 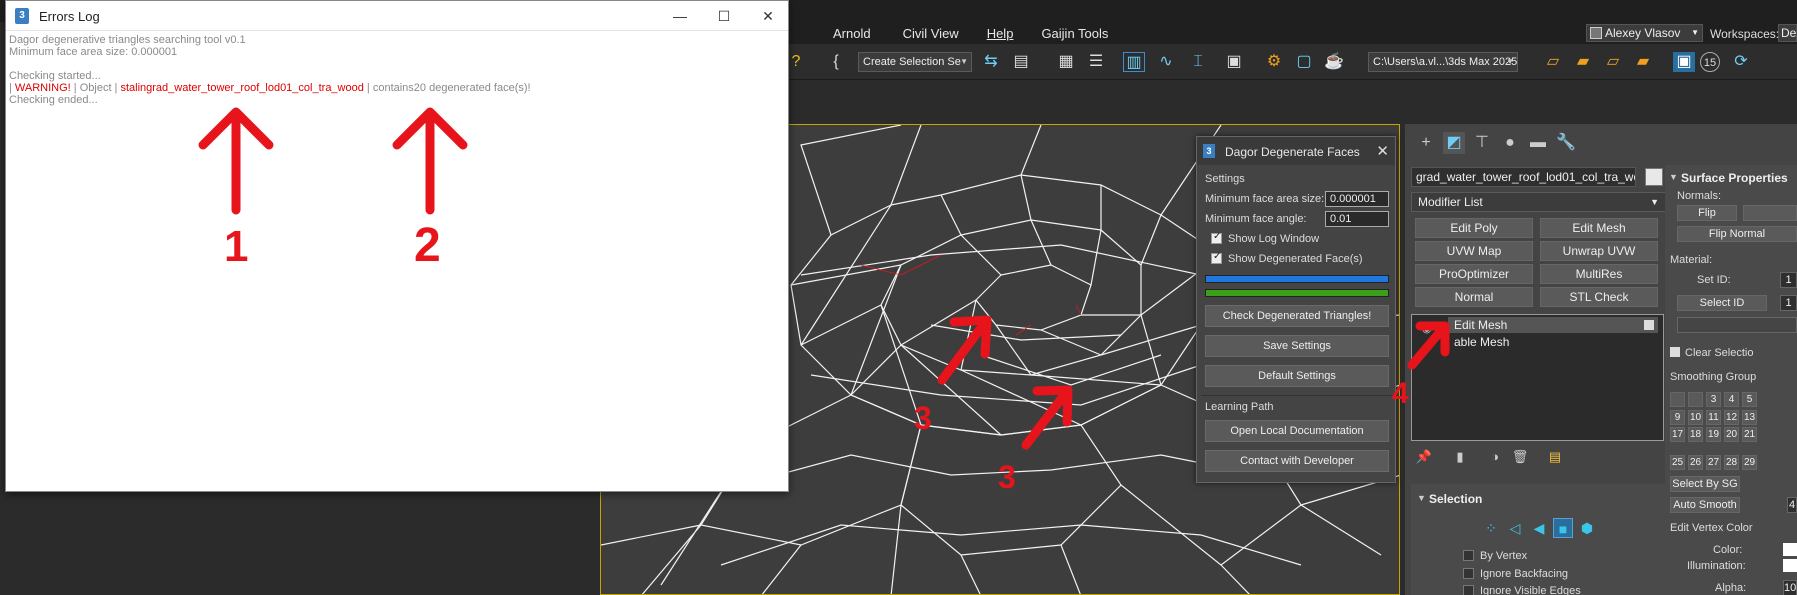 I want to click on sg-button: 4, so click(x=1731, y=399).